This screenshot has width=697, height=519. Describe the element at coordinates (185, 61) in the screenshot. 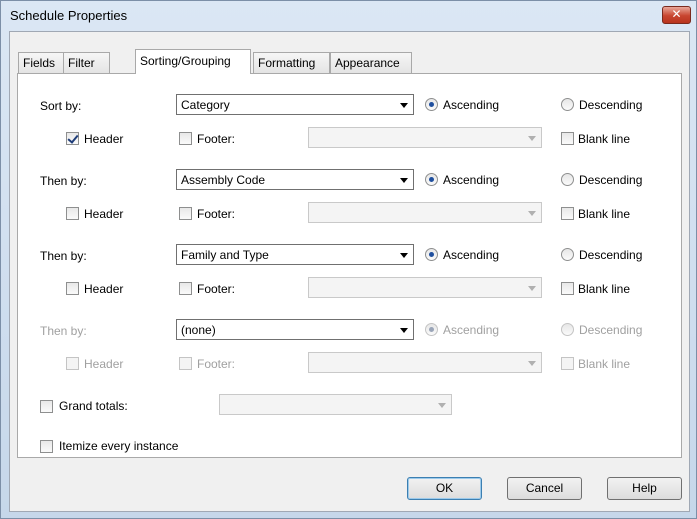

I see `tab-label: Sorting/Grouping` at that location.